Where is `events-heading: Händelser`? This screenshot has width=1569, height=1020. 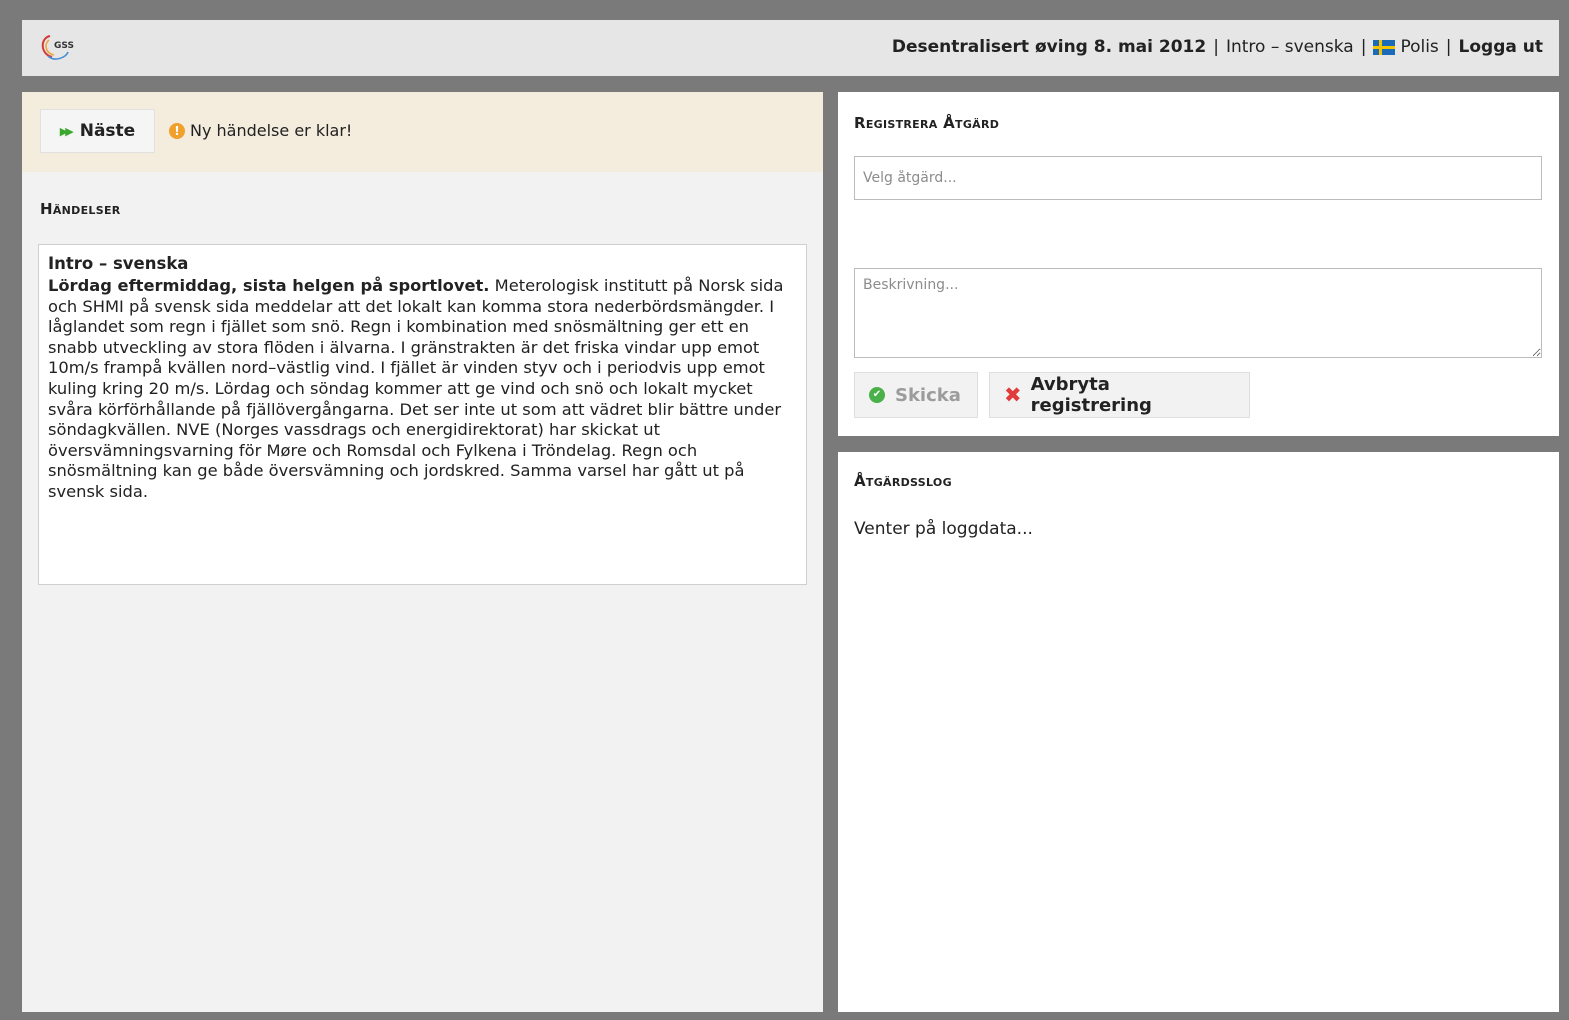
events-heading: Händelser is located at coordinates (80, 209).